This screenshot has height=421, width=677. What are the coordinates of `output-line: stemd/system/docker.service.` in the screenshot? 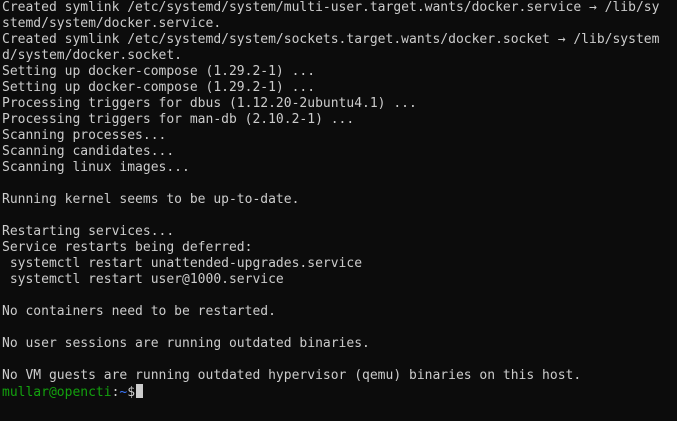 It's located at (112, 23).